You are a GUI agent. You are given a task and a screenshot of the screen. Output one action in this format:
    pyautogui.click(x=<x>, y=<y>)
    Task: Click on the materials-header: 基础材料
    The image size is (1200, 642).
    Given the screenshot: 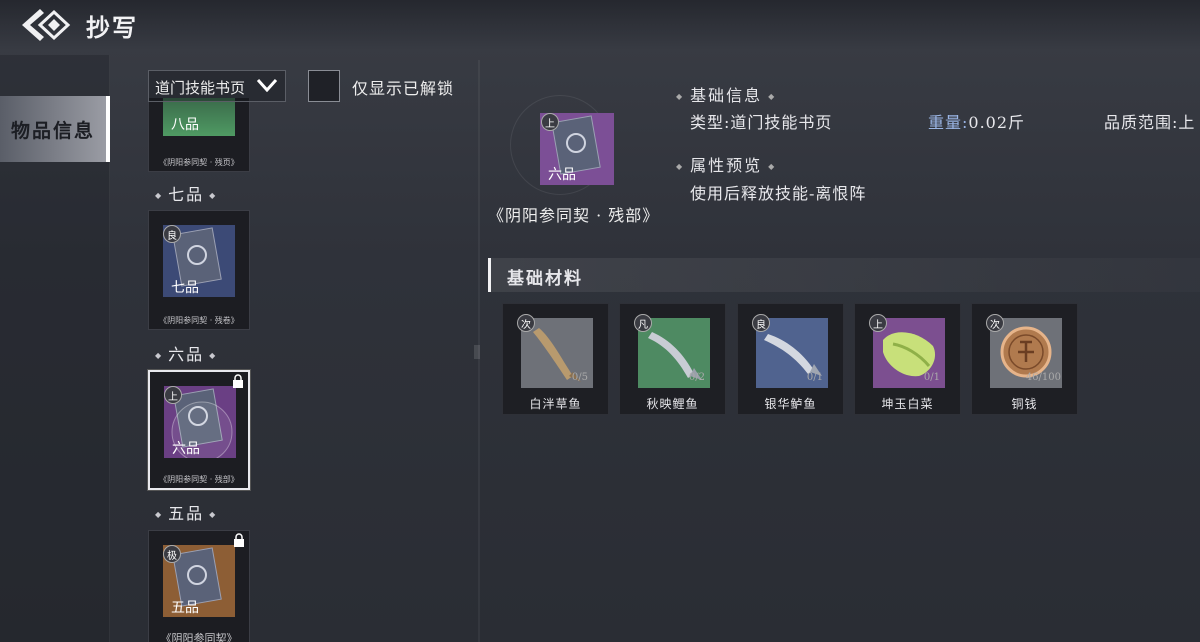 What is the action you would take?
    pyautogui.click(x=844, y=275)
    